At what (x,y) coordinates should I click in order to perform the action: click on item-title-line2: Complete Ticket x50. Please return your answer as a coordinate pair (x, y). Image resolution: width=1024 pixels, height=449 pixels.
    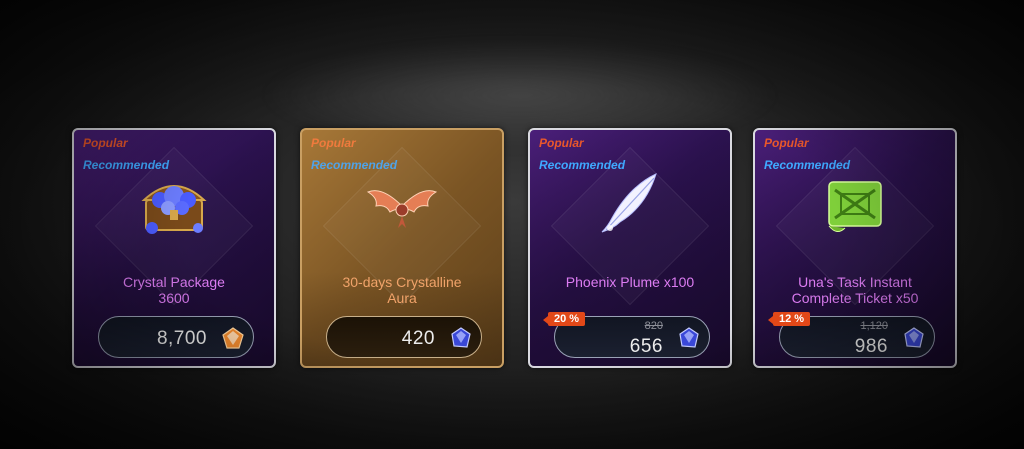
    Looking at the image, I should click on (855, 298).